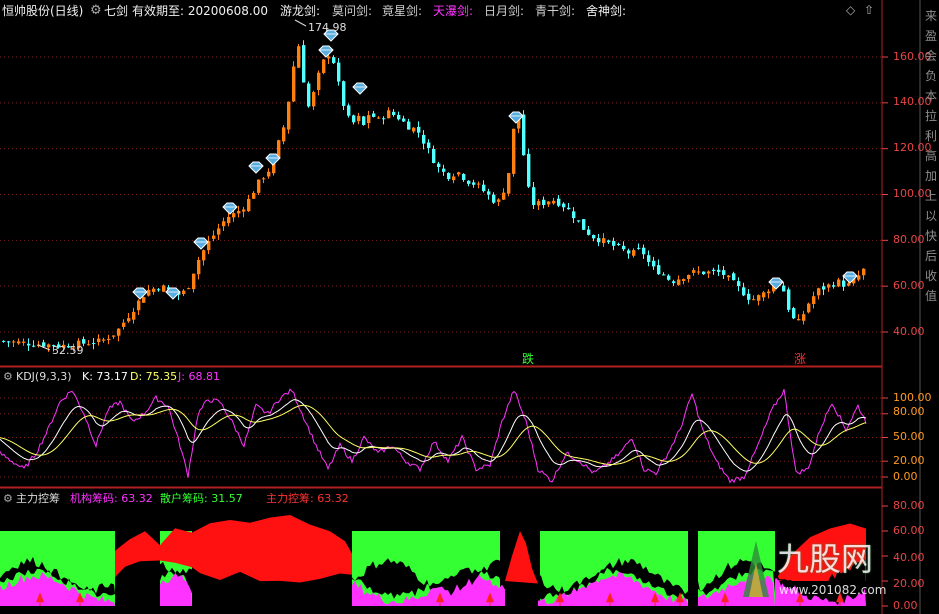 This screenshot has height=614, width=939. I want to click on kdj-k-line, so click(433, 435).